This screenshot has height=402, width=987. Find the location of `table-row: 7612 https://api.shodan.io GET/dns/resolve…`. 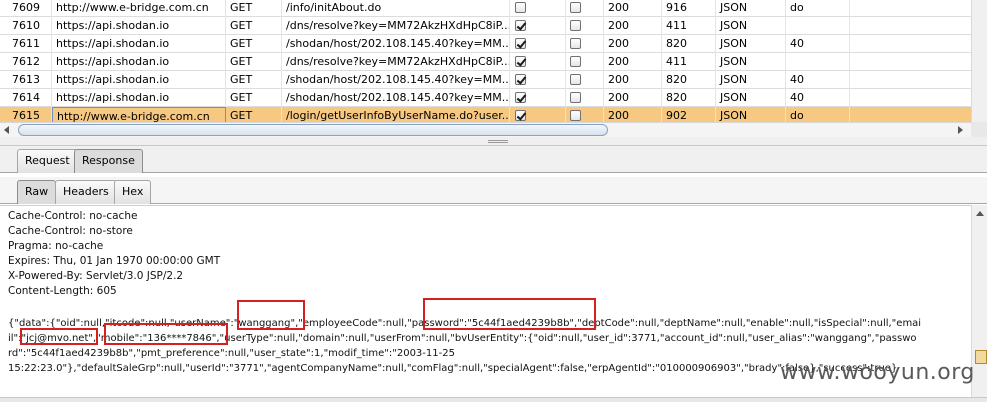

table-row: 7612 https://api.shodan.io GET/dns/resolve… is located at coordinates (485, 62).